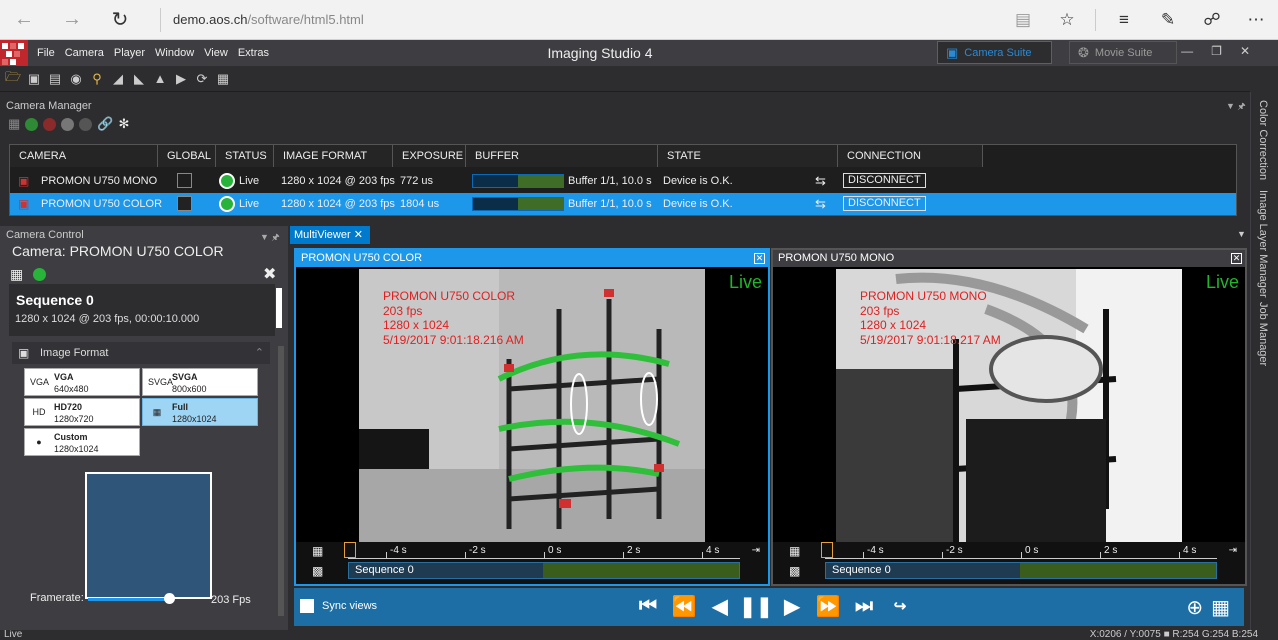  What do you see at coordinates (68, 124) in the screenshot?
I see `stop-icon` at bounding box center [68, 124].